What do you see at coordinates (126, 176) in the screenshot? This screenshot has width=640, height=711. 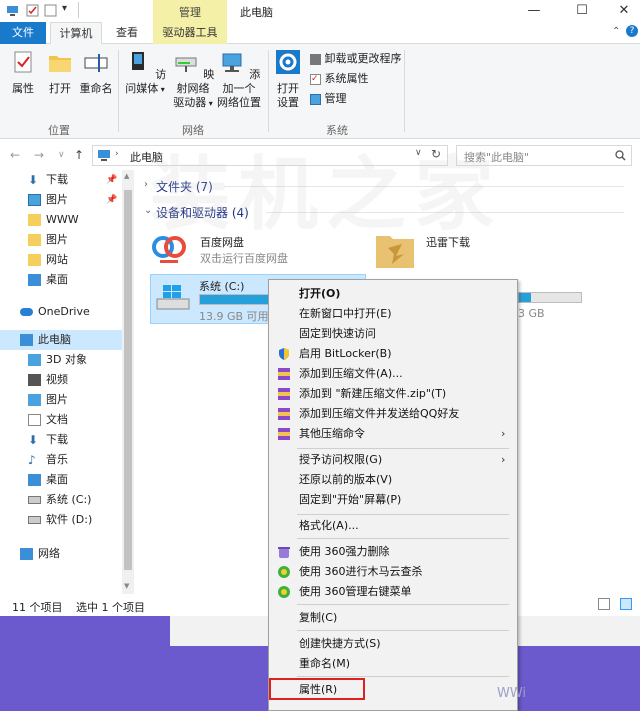 I see `scroll-up-icon: ▲` at bounding box center [126, 176].